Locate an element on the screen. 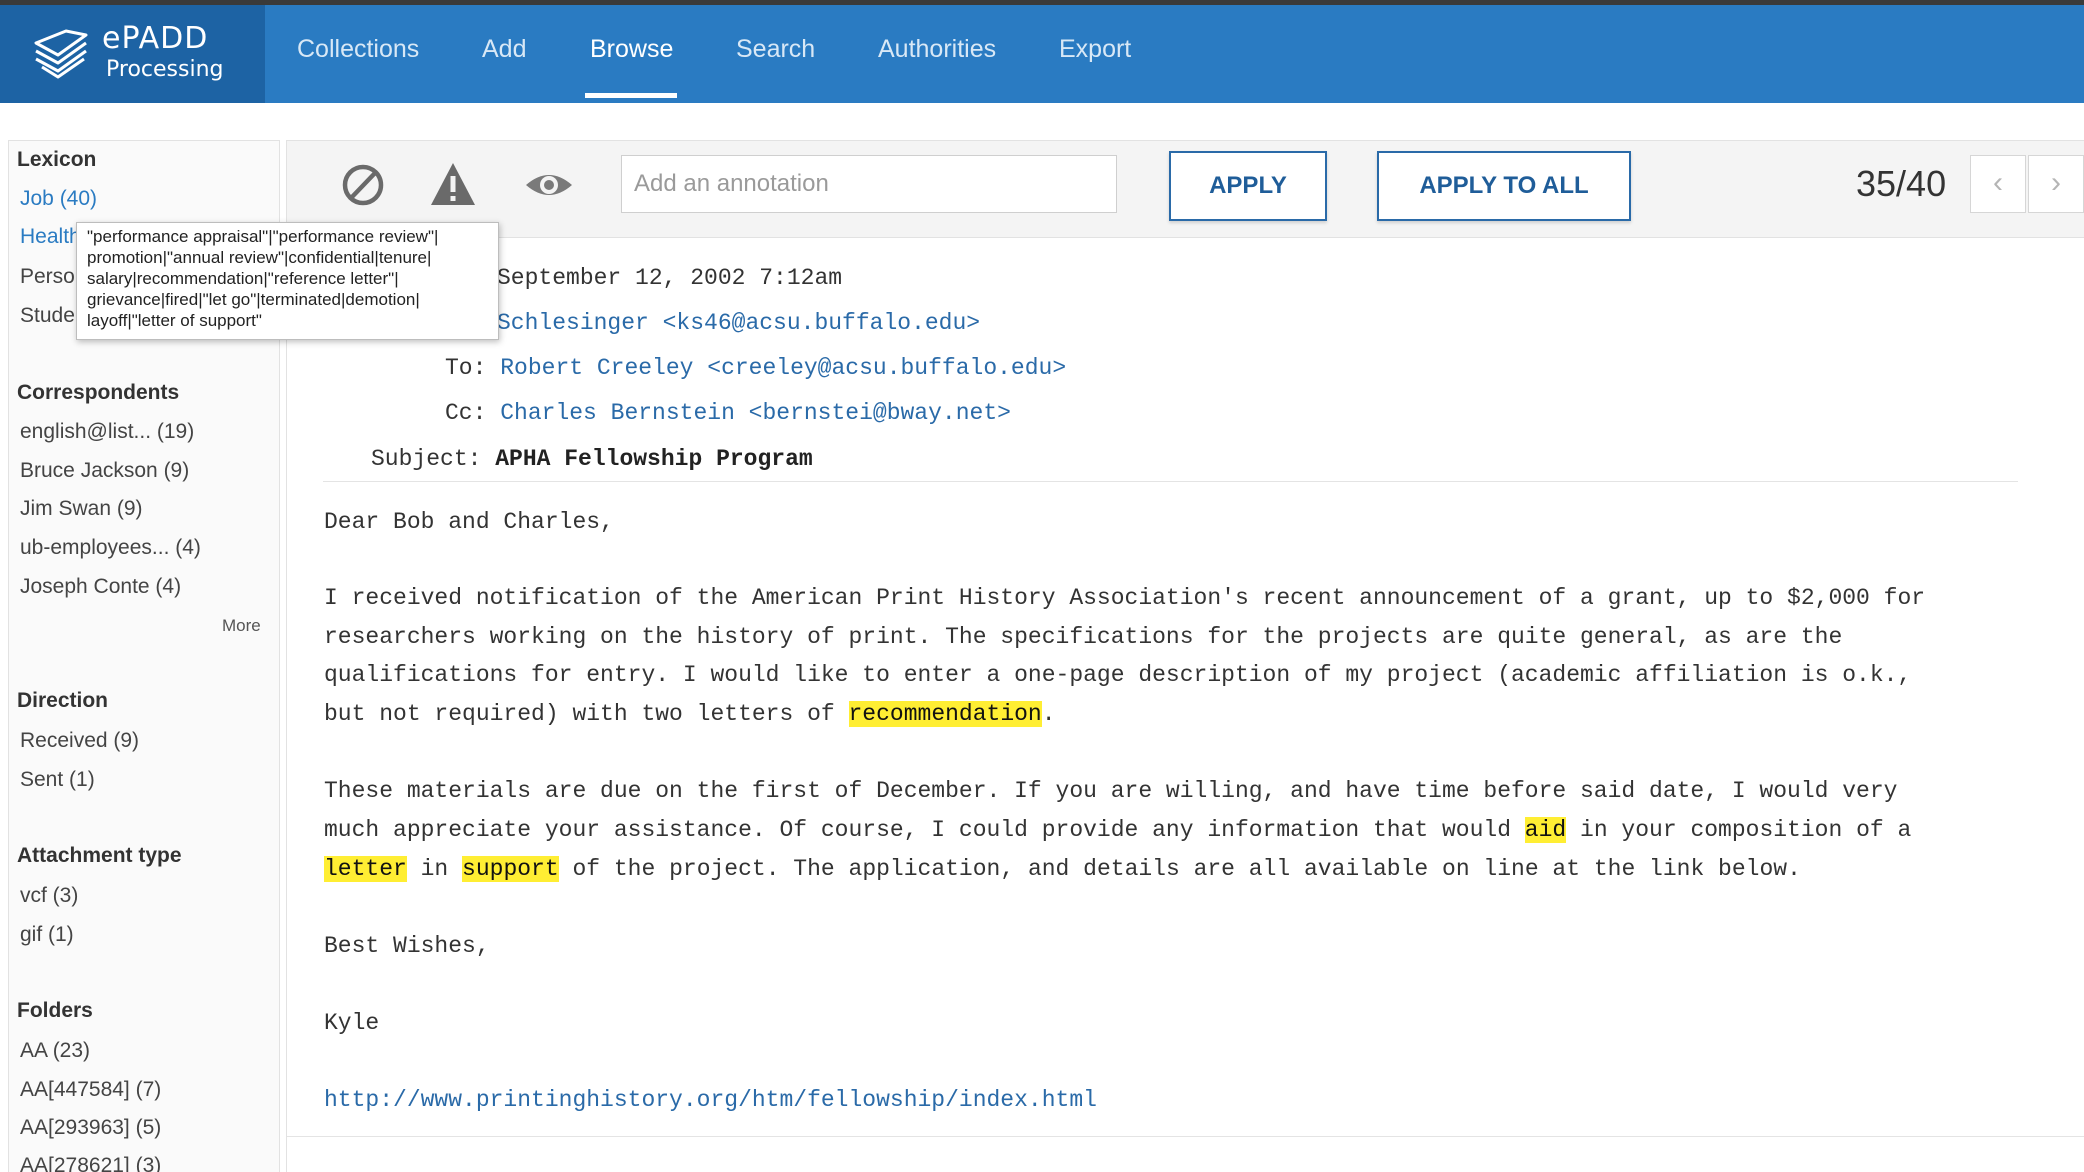 This screenshot has height=1172, width=2084. lexicon-item-job: Job (40) is located at coordinates (58, 199).